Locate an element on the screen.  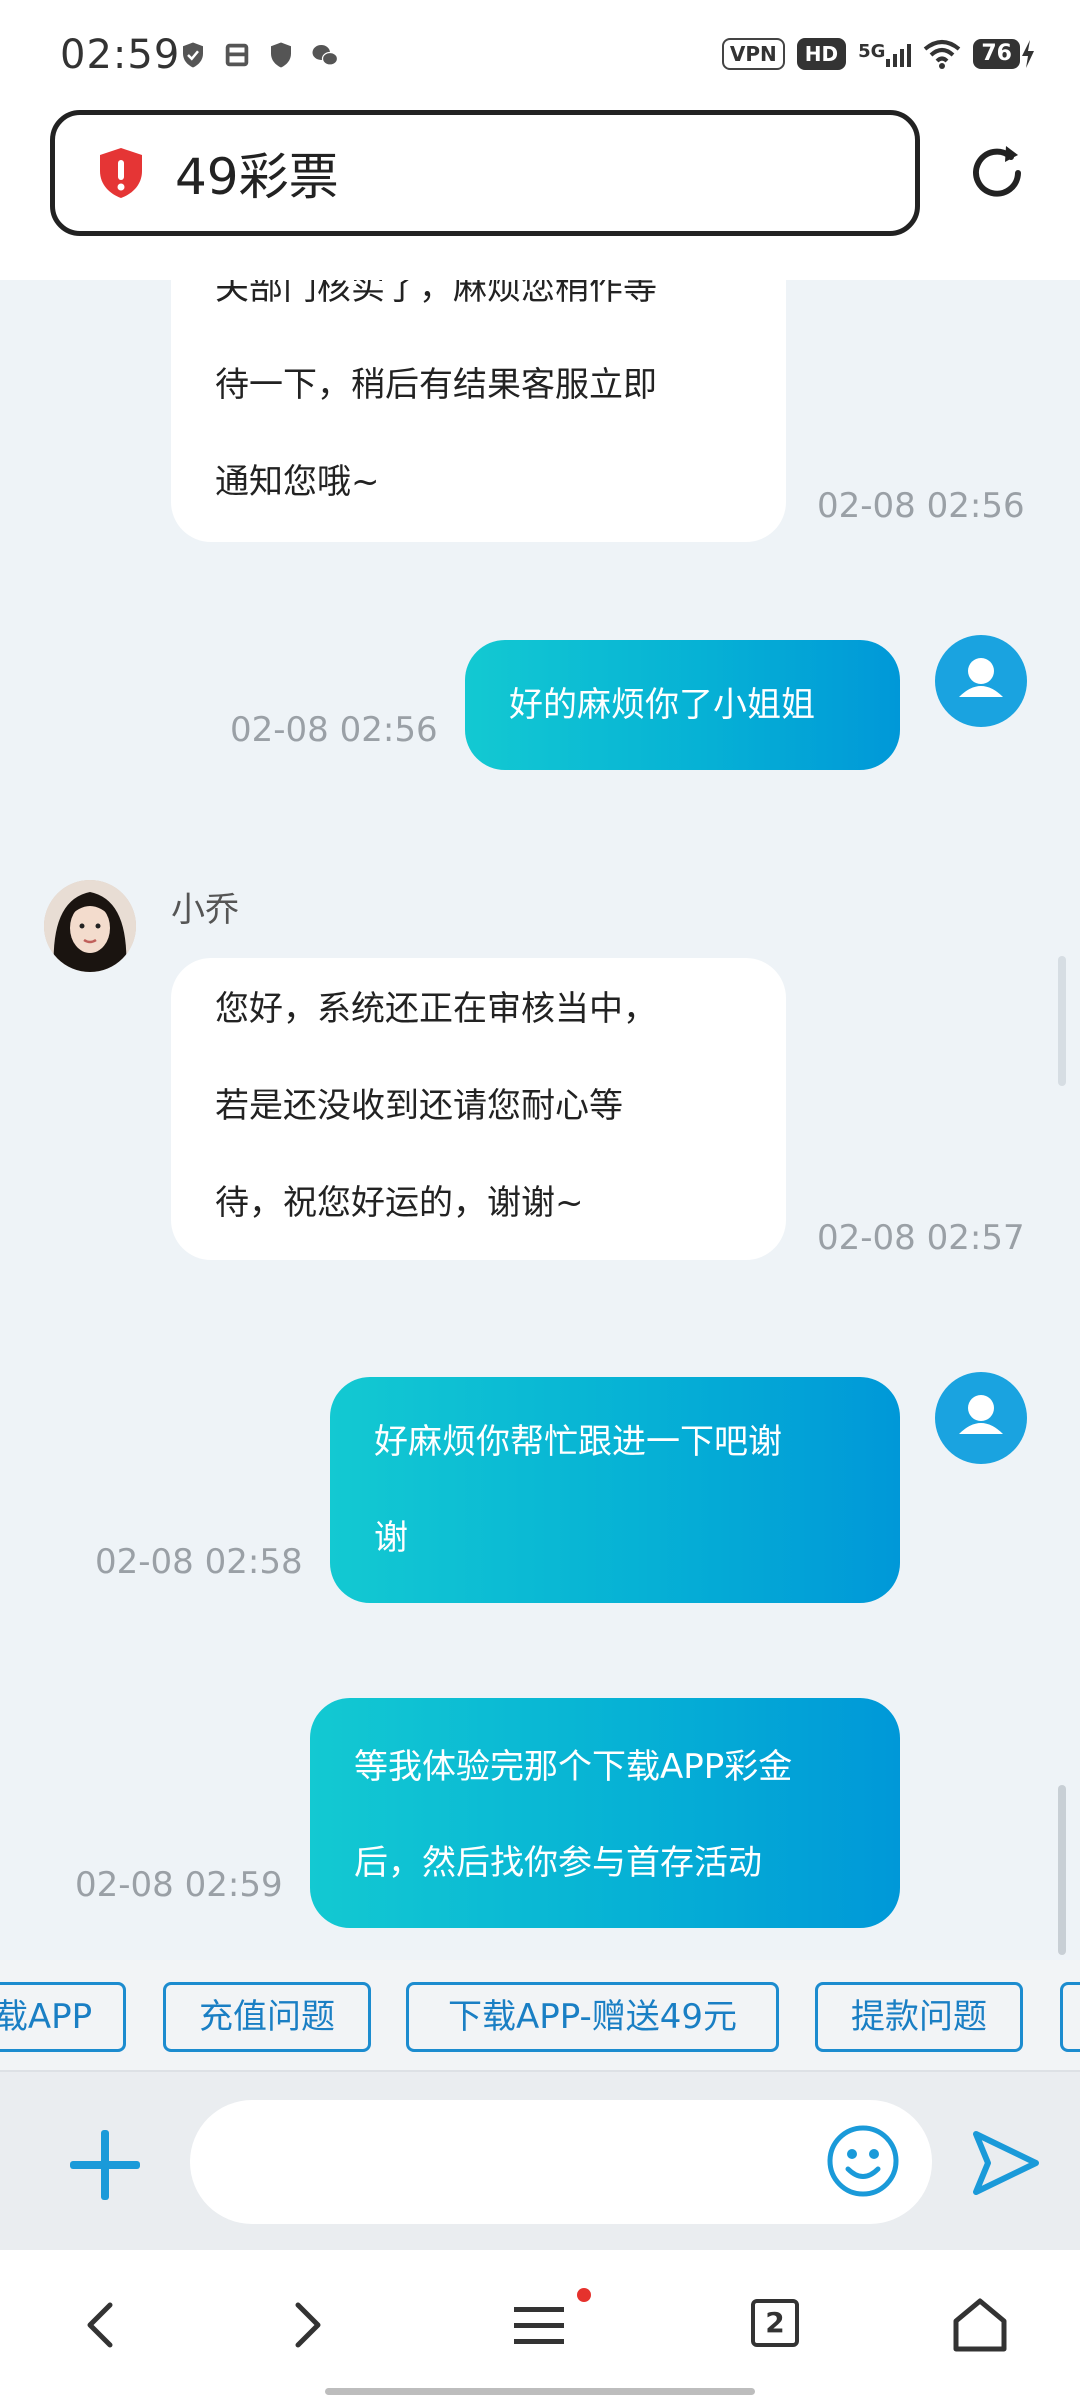
status-notification-icons is located at coordinates (259, 55).